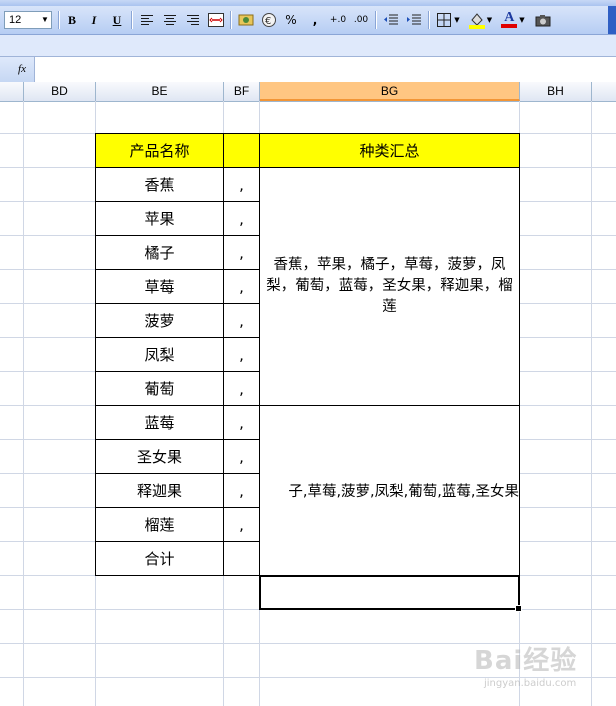  I want to click on watermark-url: jingyan.baidu.com, so click(530, 683).